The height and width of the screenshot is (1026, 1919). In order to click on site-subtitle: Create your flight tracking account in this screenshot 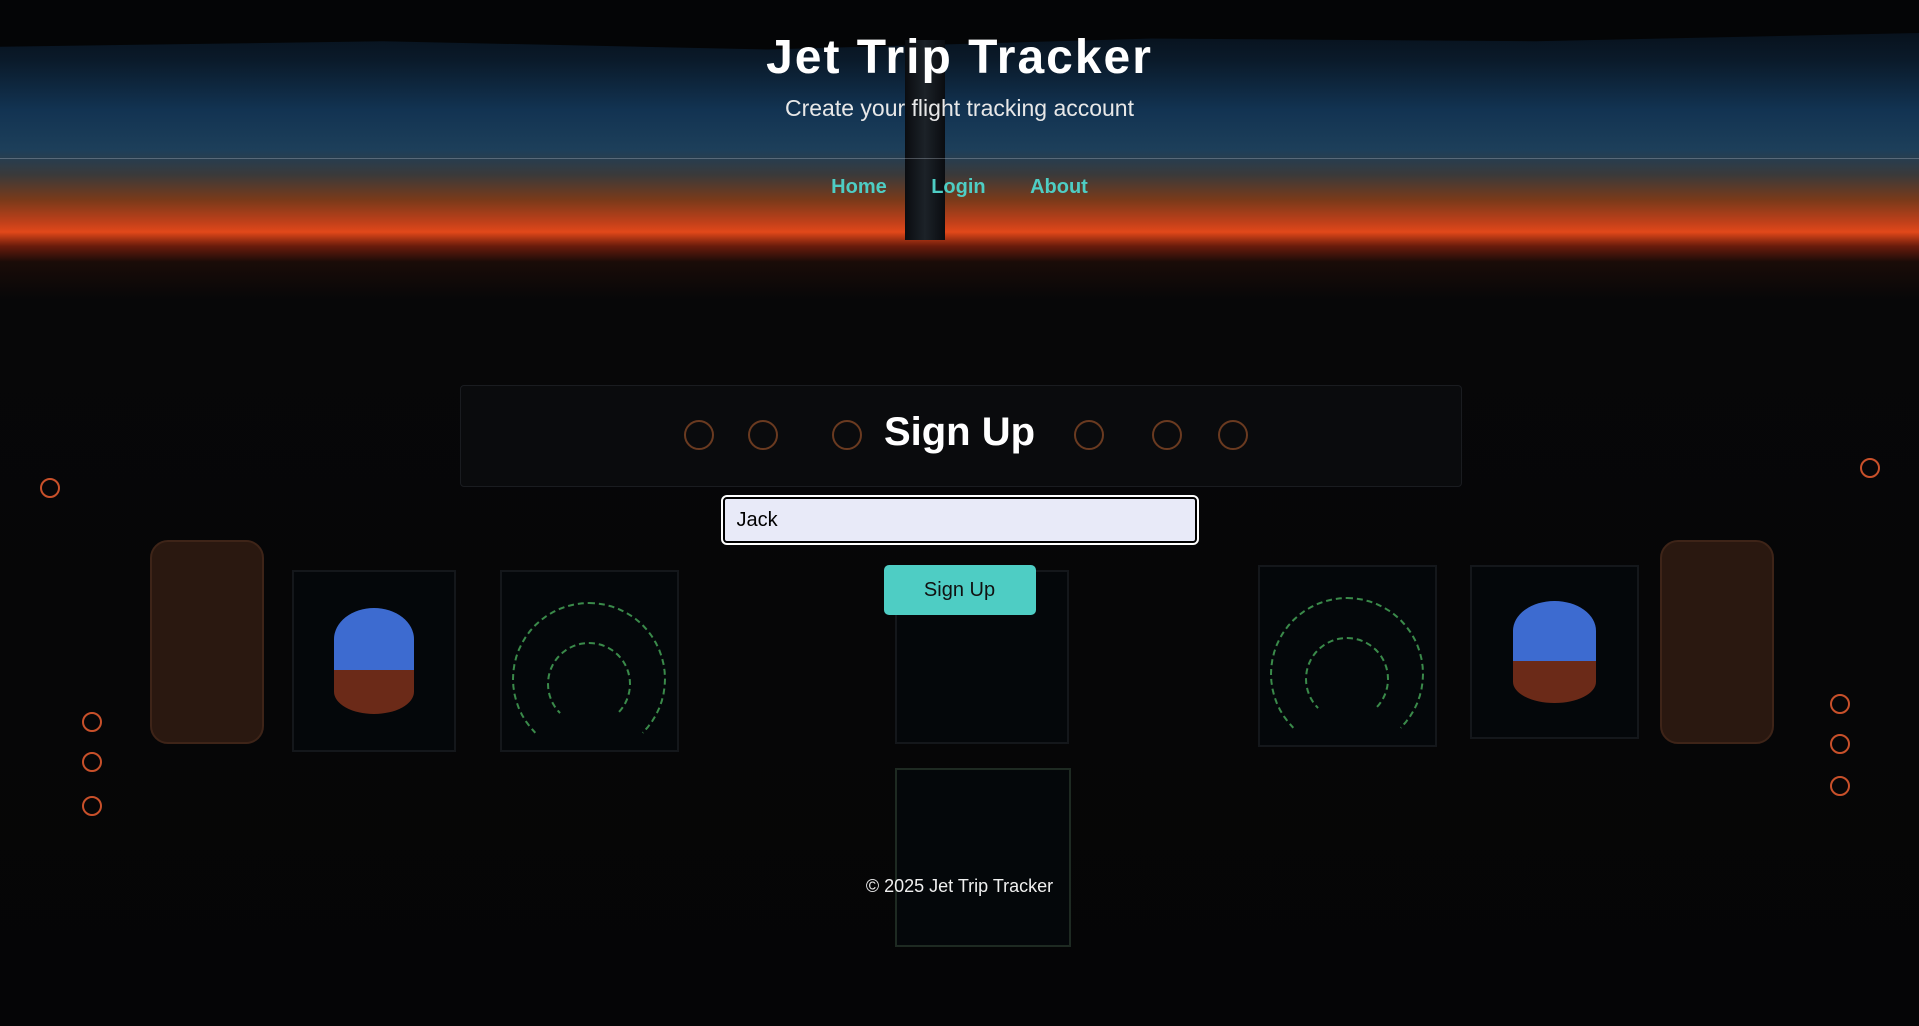, I will do `click(959, 108)`.